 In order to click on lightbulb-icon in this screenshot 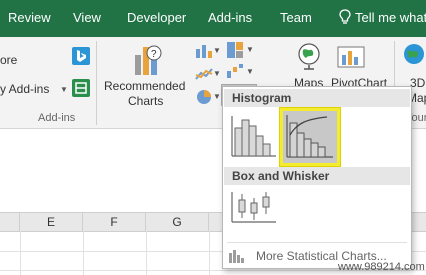, I will do `click(345, 17)`.